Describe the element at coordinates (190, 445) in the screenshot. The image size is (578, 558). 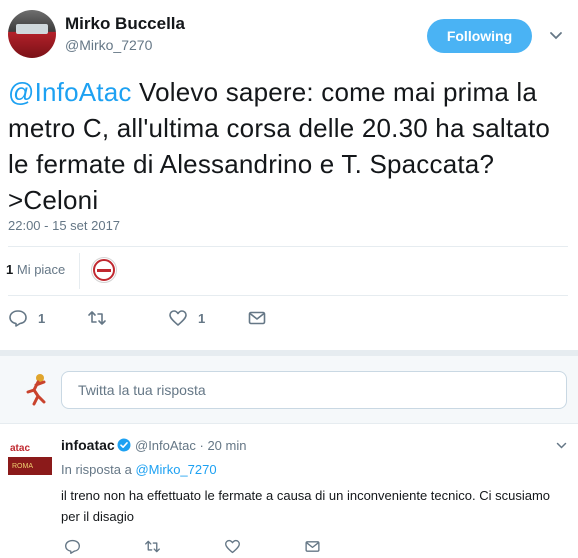
I see `reply-meta: @InfoAtac · 20 min` at that location.